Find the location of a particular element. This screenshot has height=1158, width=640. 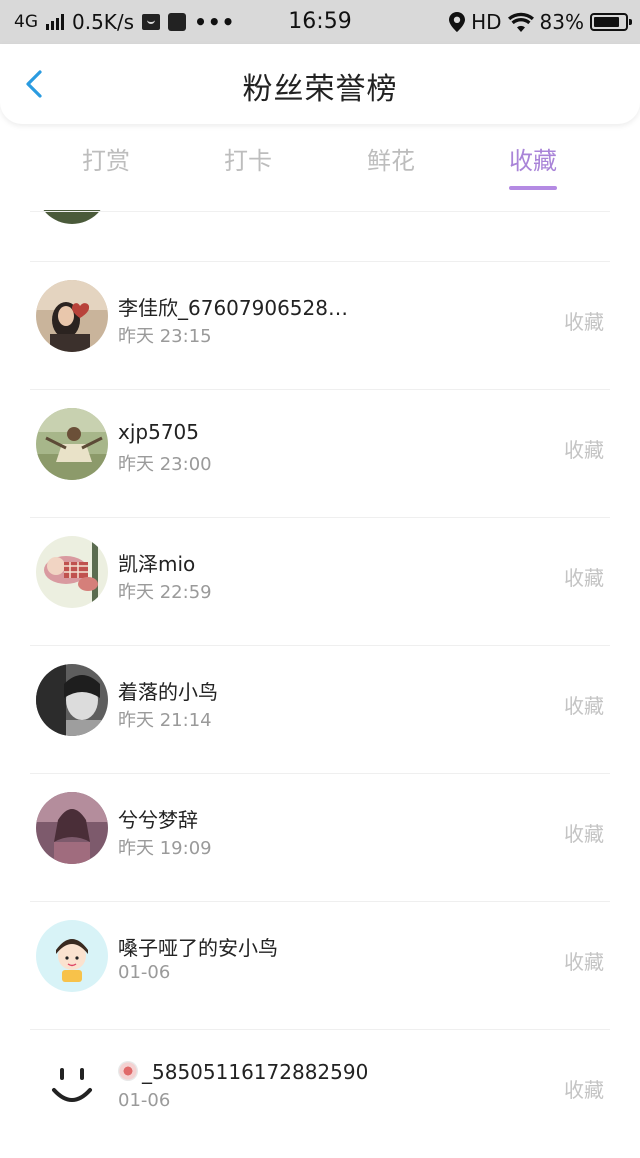

battery-fill is located at coordinates (606, 22).